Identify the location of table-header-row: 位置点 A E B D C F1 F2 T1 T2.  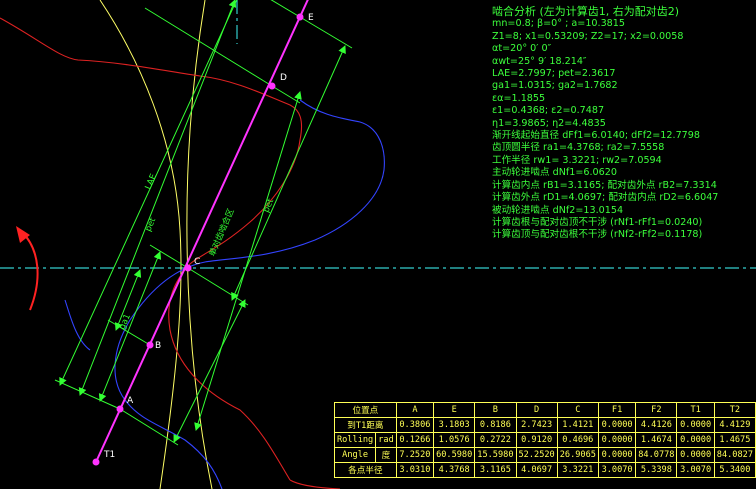
(545, 410).